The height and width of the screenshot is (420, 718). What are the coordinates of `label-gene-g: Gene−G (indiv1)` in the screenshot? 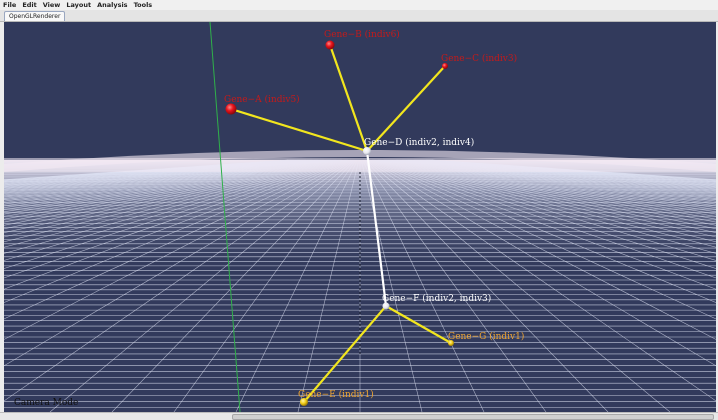 It's located at (486, 336).